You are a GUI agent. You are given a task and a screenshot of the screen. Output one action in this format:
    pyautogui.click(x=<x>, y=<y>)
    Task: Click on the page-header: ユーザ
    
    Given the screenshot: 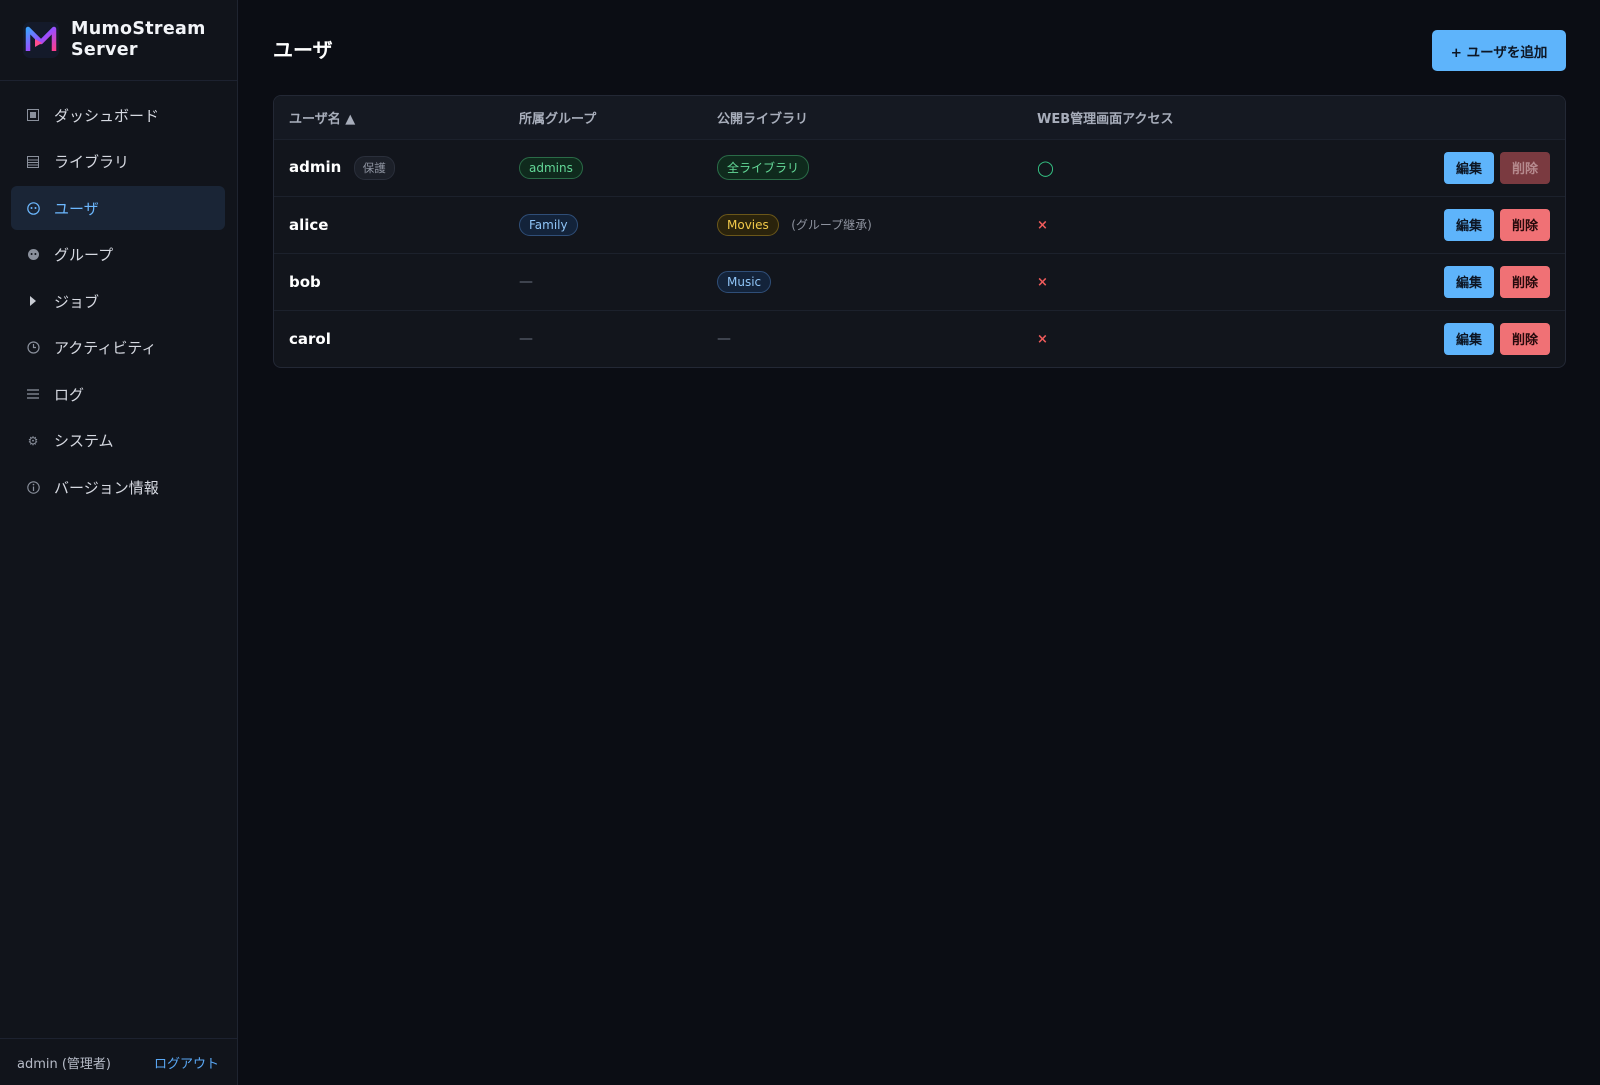 What is the action you would take?
    pyautogui.click(x=303, y=48)
    